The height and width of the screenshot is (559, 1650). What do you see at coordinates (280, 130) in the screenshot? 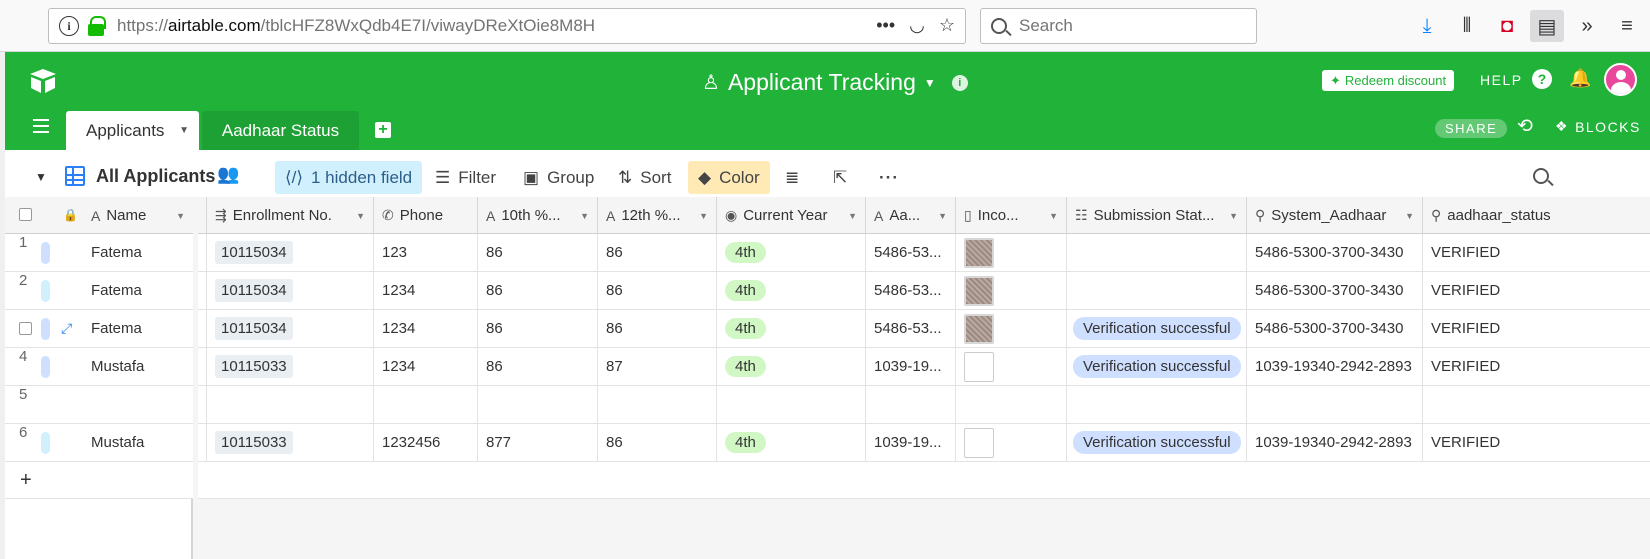
I see `tab-aadhaar-status: Aadhaar Status` at bounding box center [280, 130].